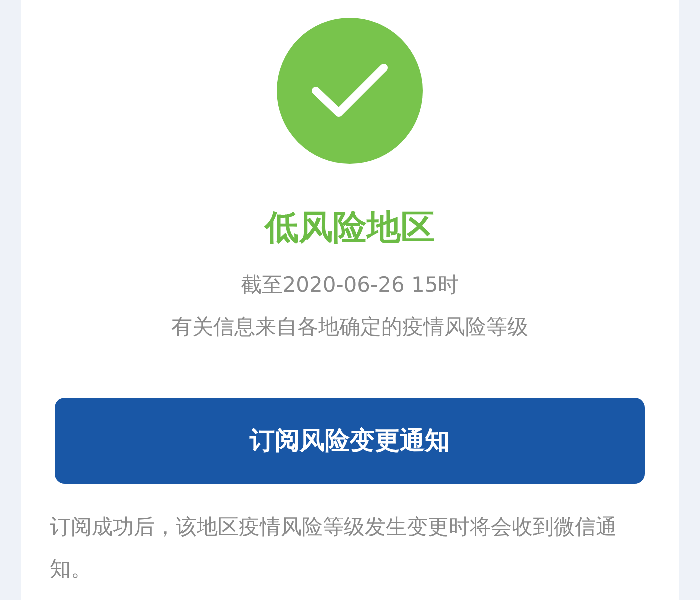 The width and height of the screenshot is (700, 600). What do you see at coordinates (350, 441) in the screenshot?
I see `subscribe-button: 订阅风险变更通知` at bounding box center [350, 441].